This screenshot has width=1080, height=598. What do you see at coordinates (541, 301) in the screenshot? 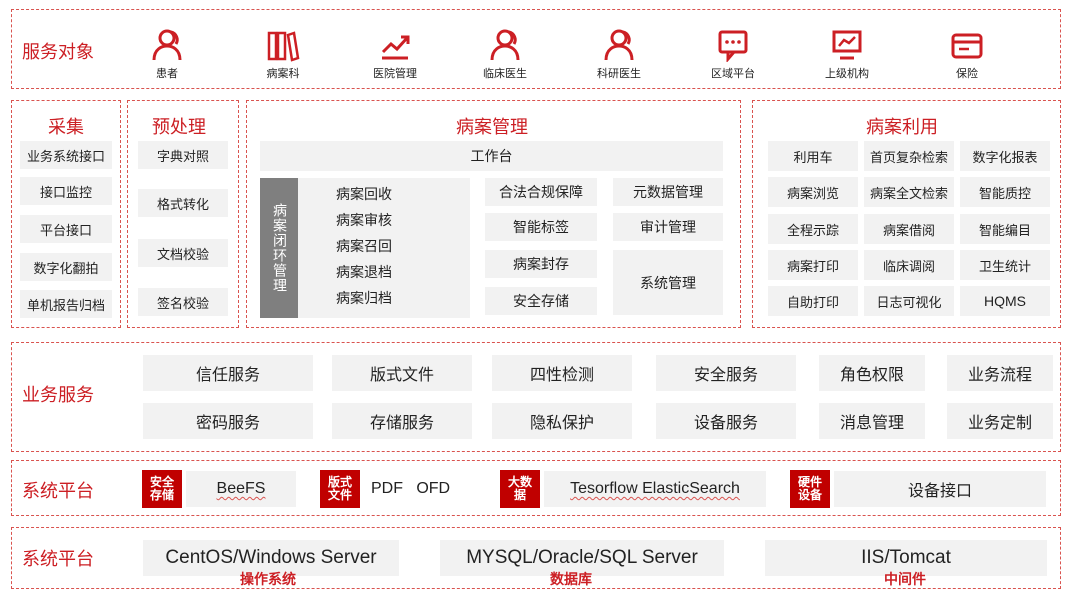
I see `record-mgmt-item: 安全存储` at bounding box center [541, 301].